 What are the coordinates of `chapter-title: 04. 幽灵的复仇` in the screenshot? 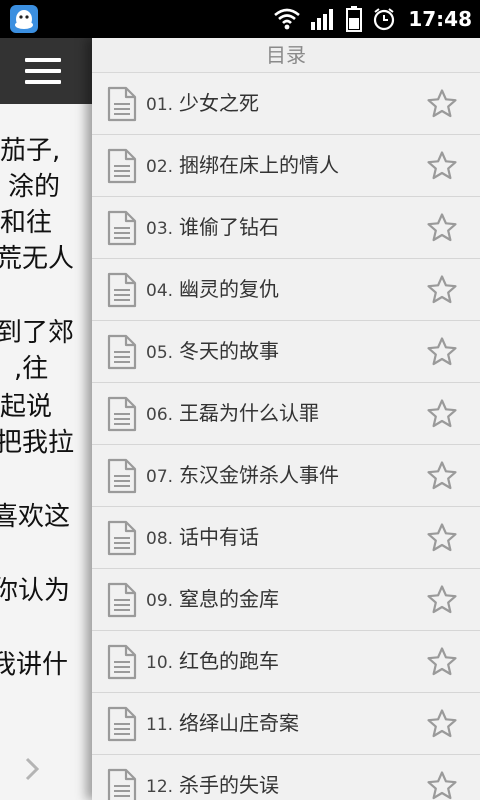 It's located at (212, 290).